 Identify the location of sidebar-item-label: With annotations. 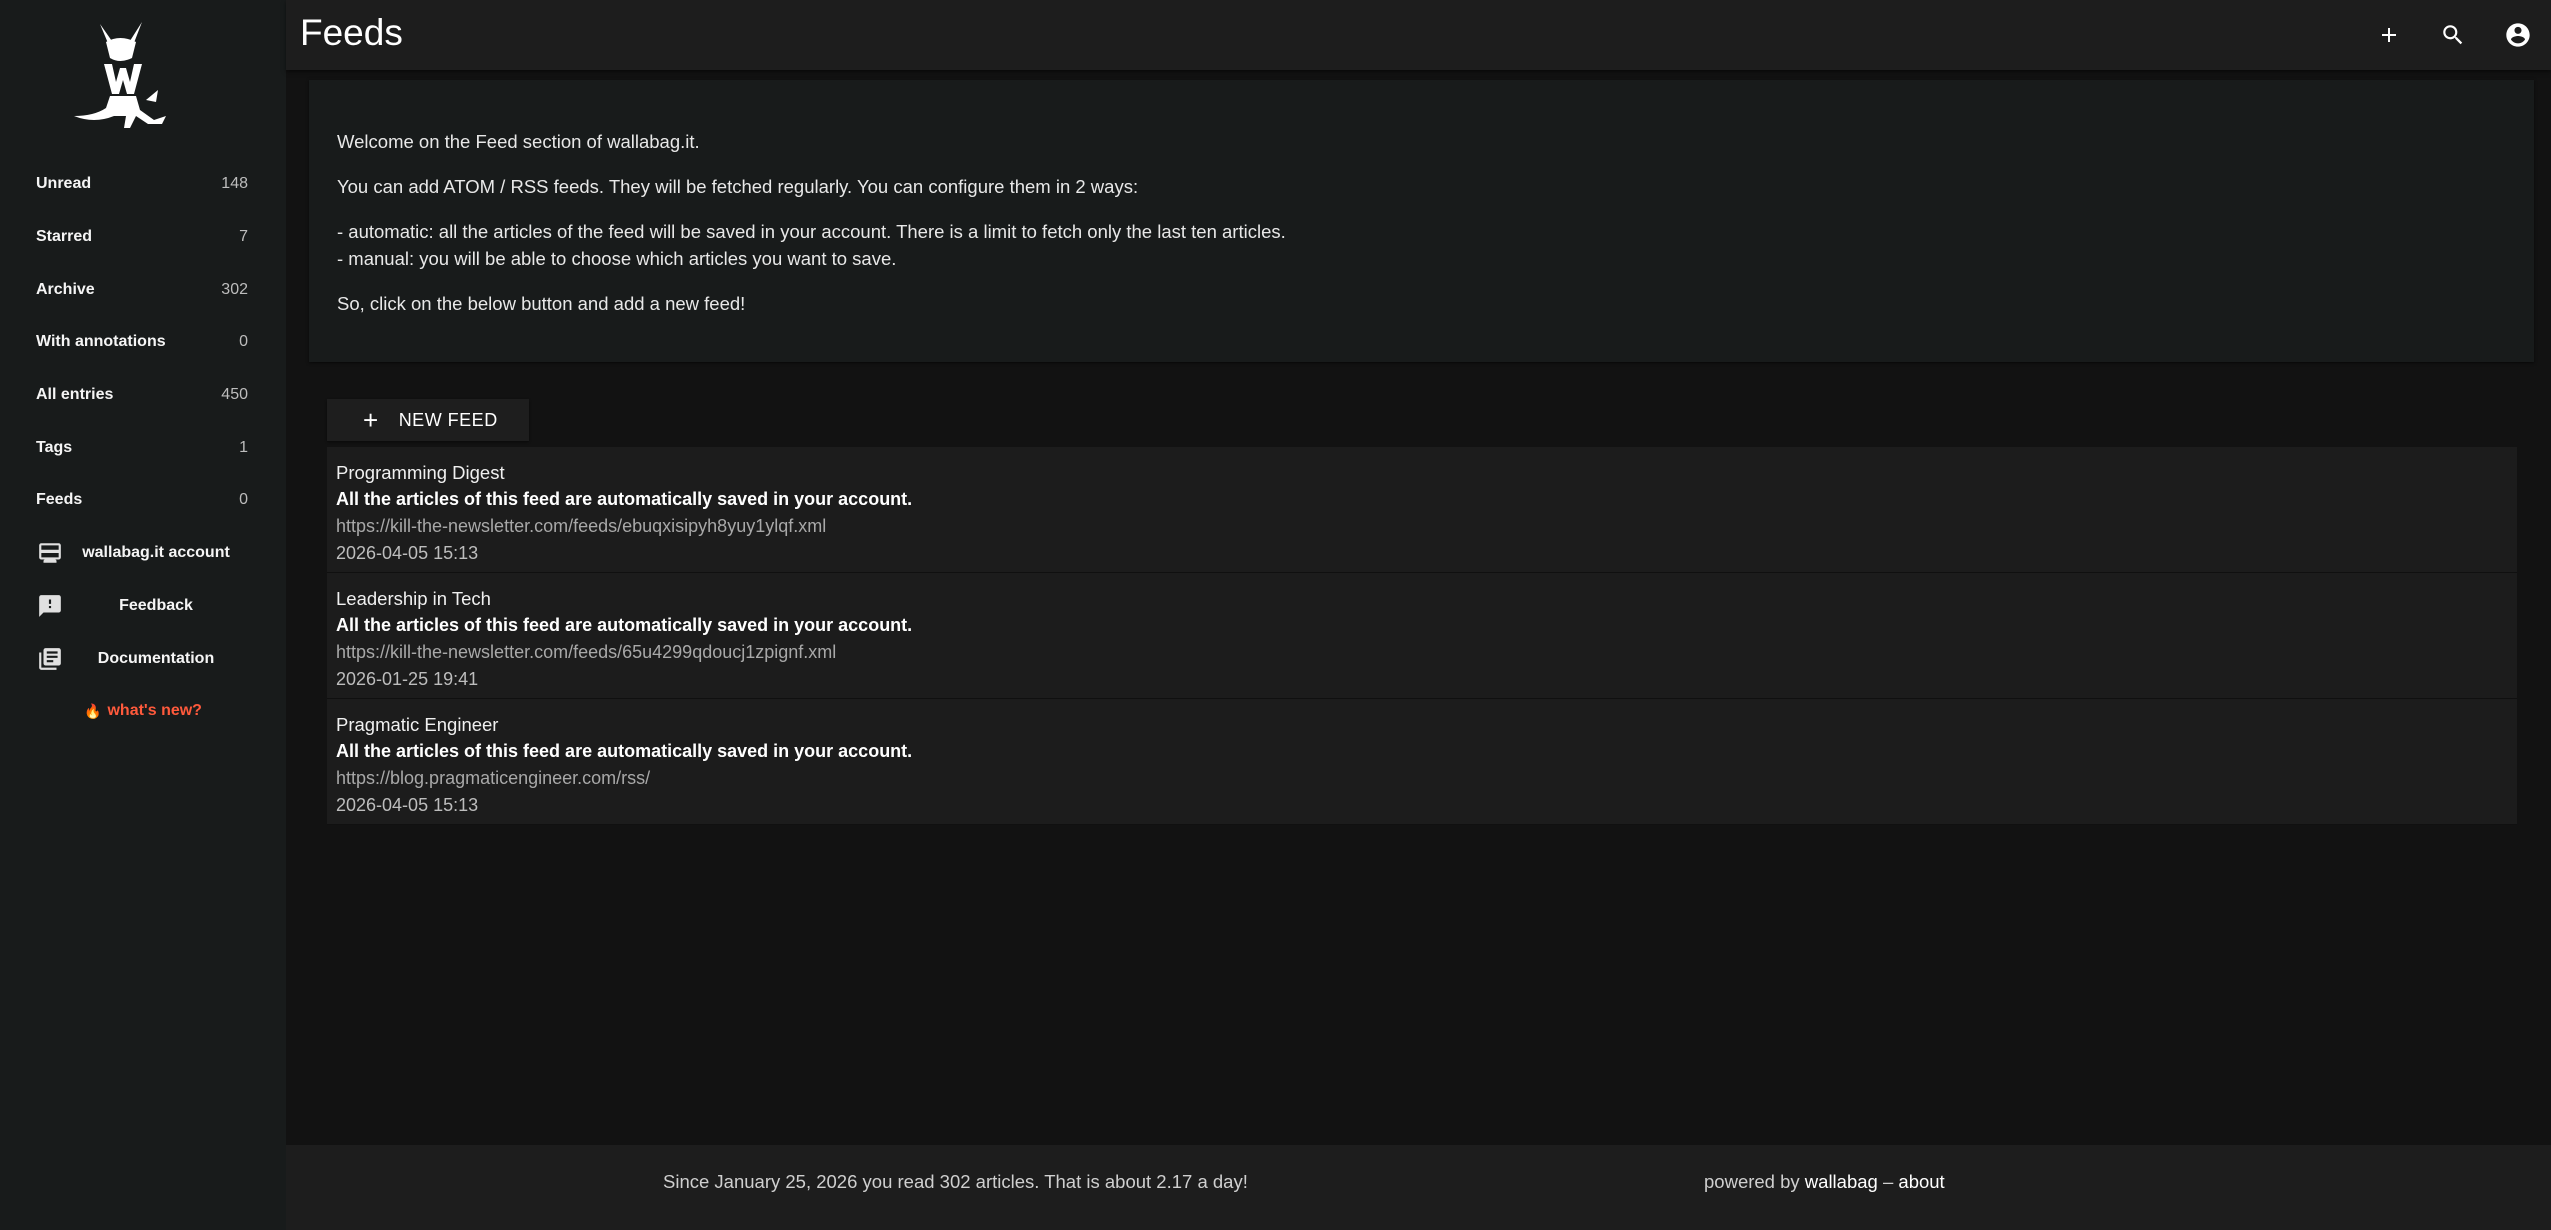
(101, 342).